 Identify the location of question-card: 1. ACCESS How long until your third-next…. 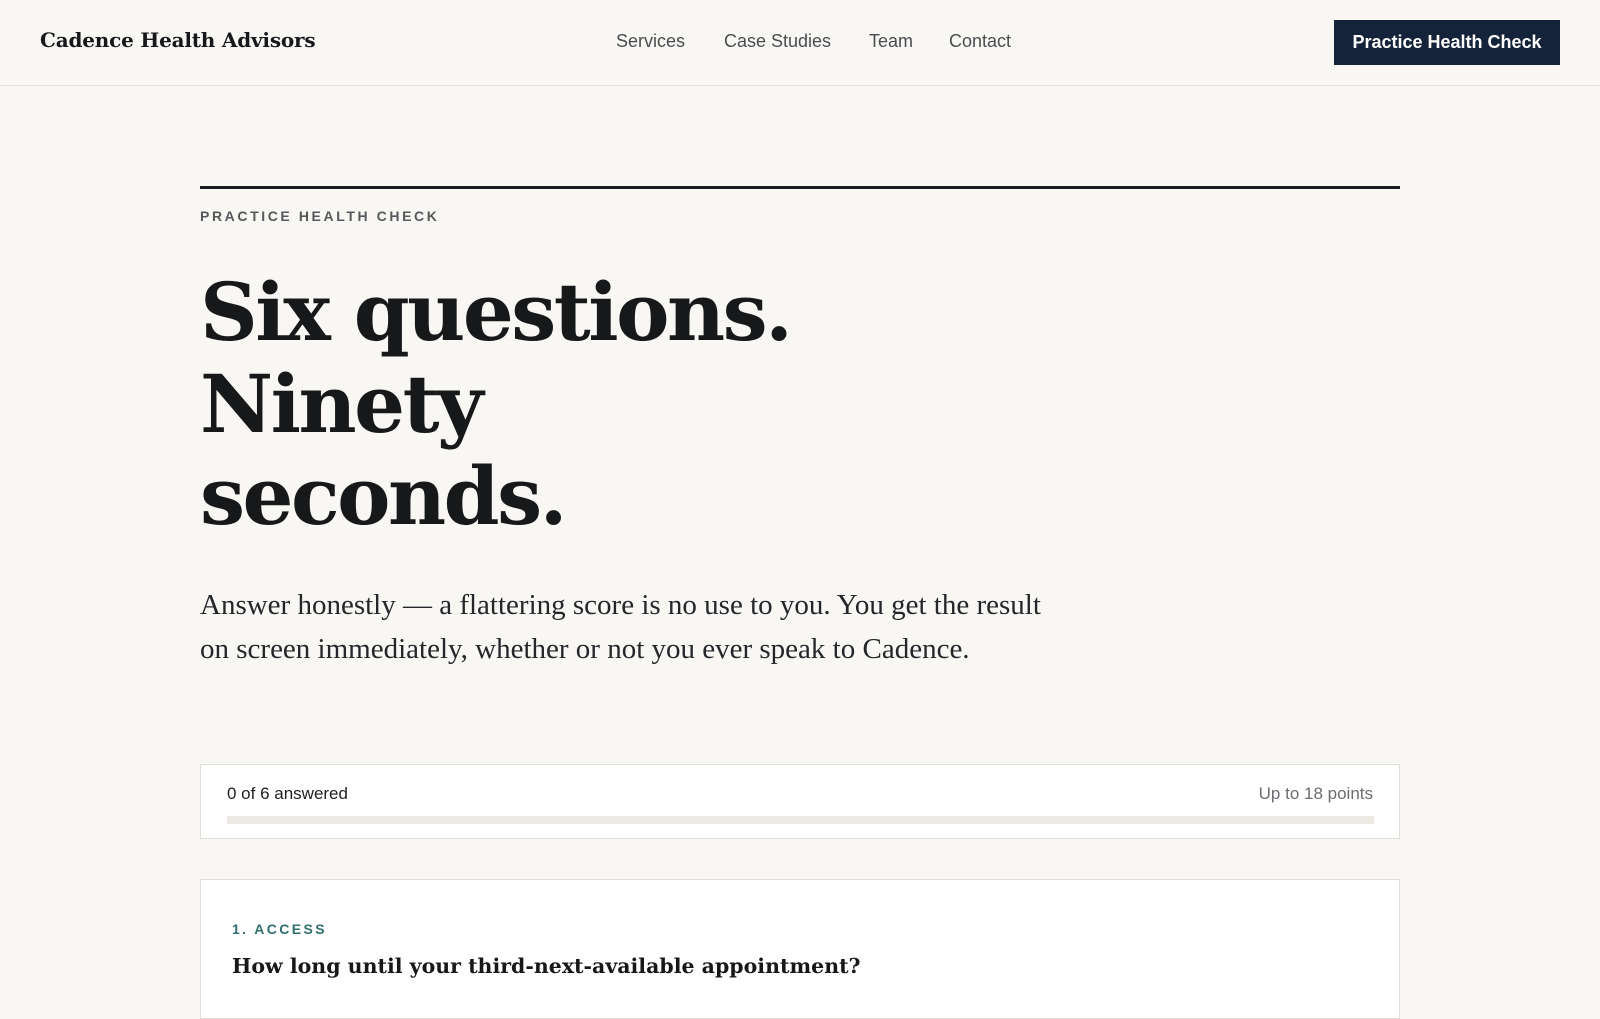
(800, 949).